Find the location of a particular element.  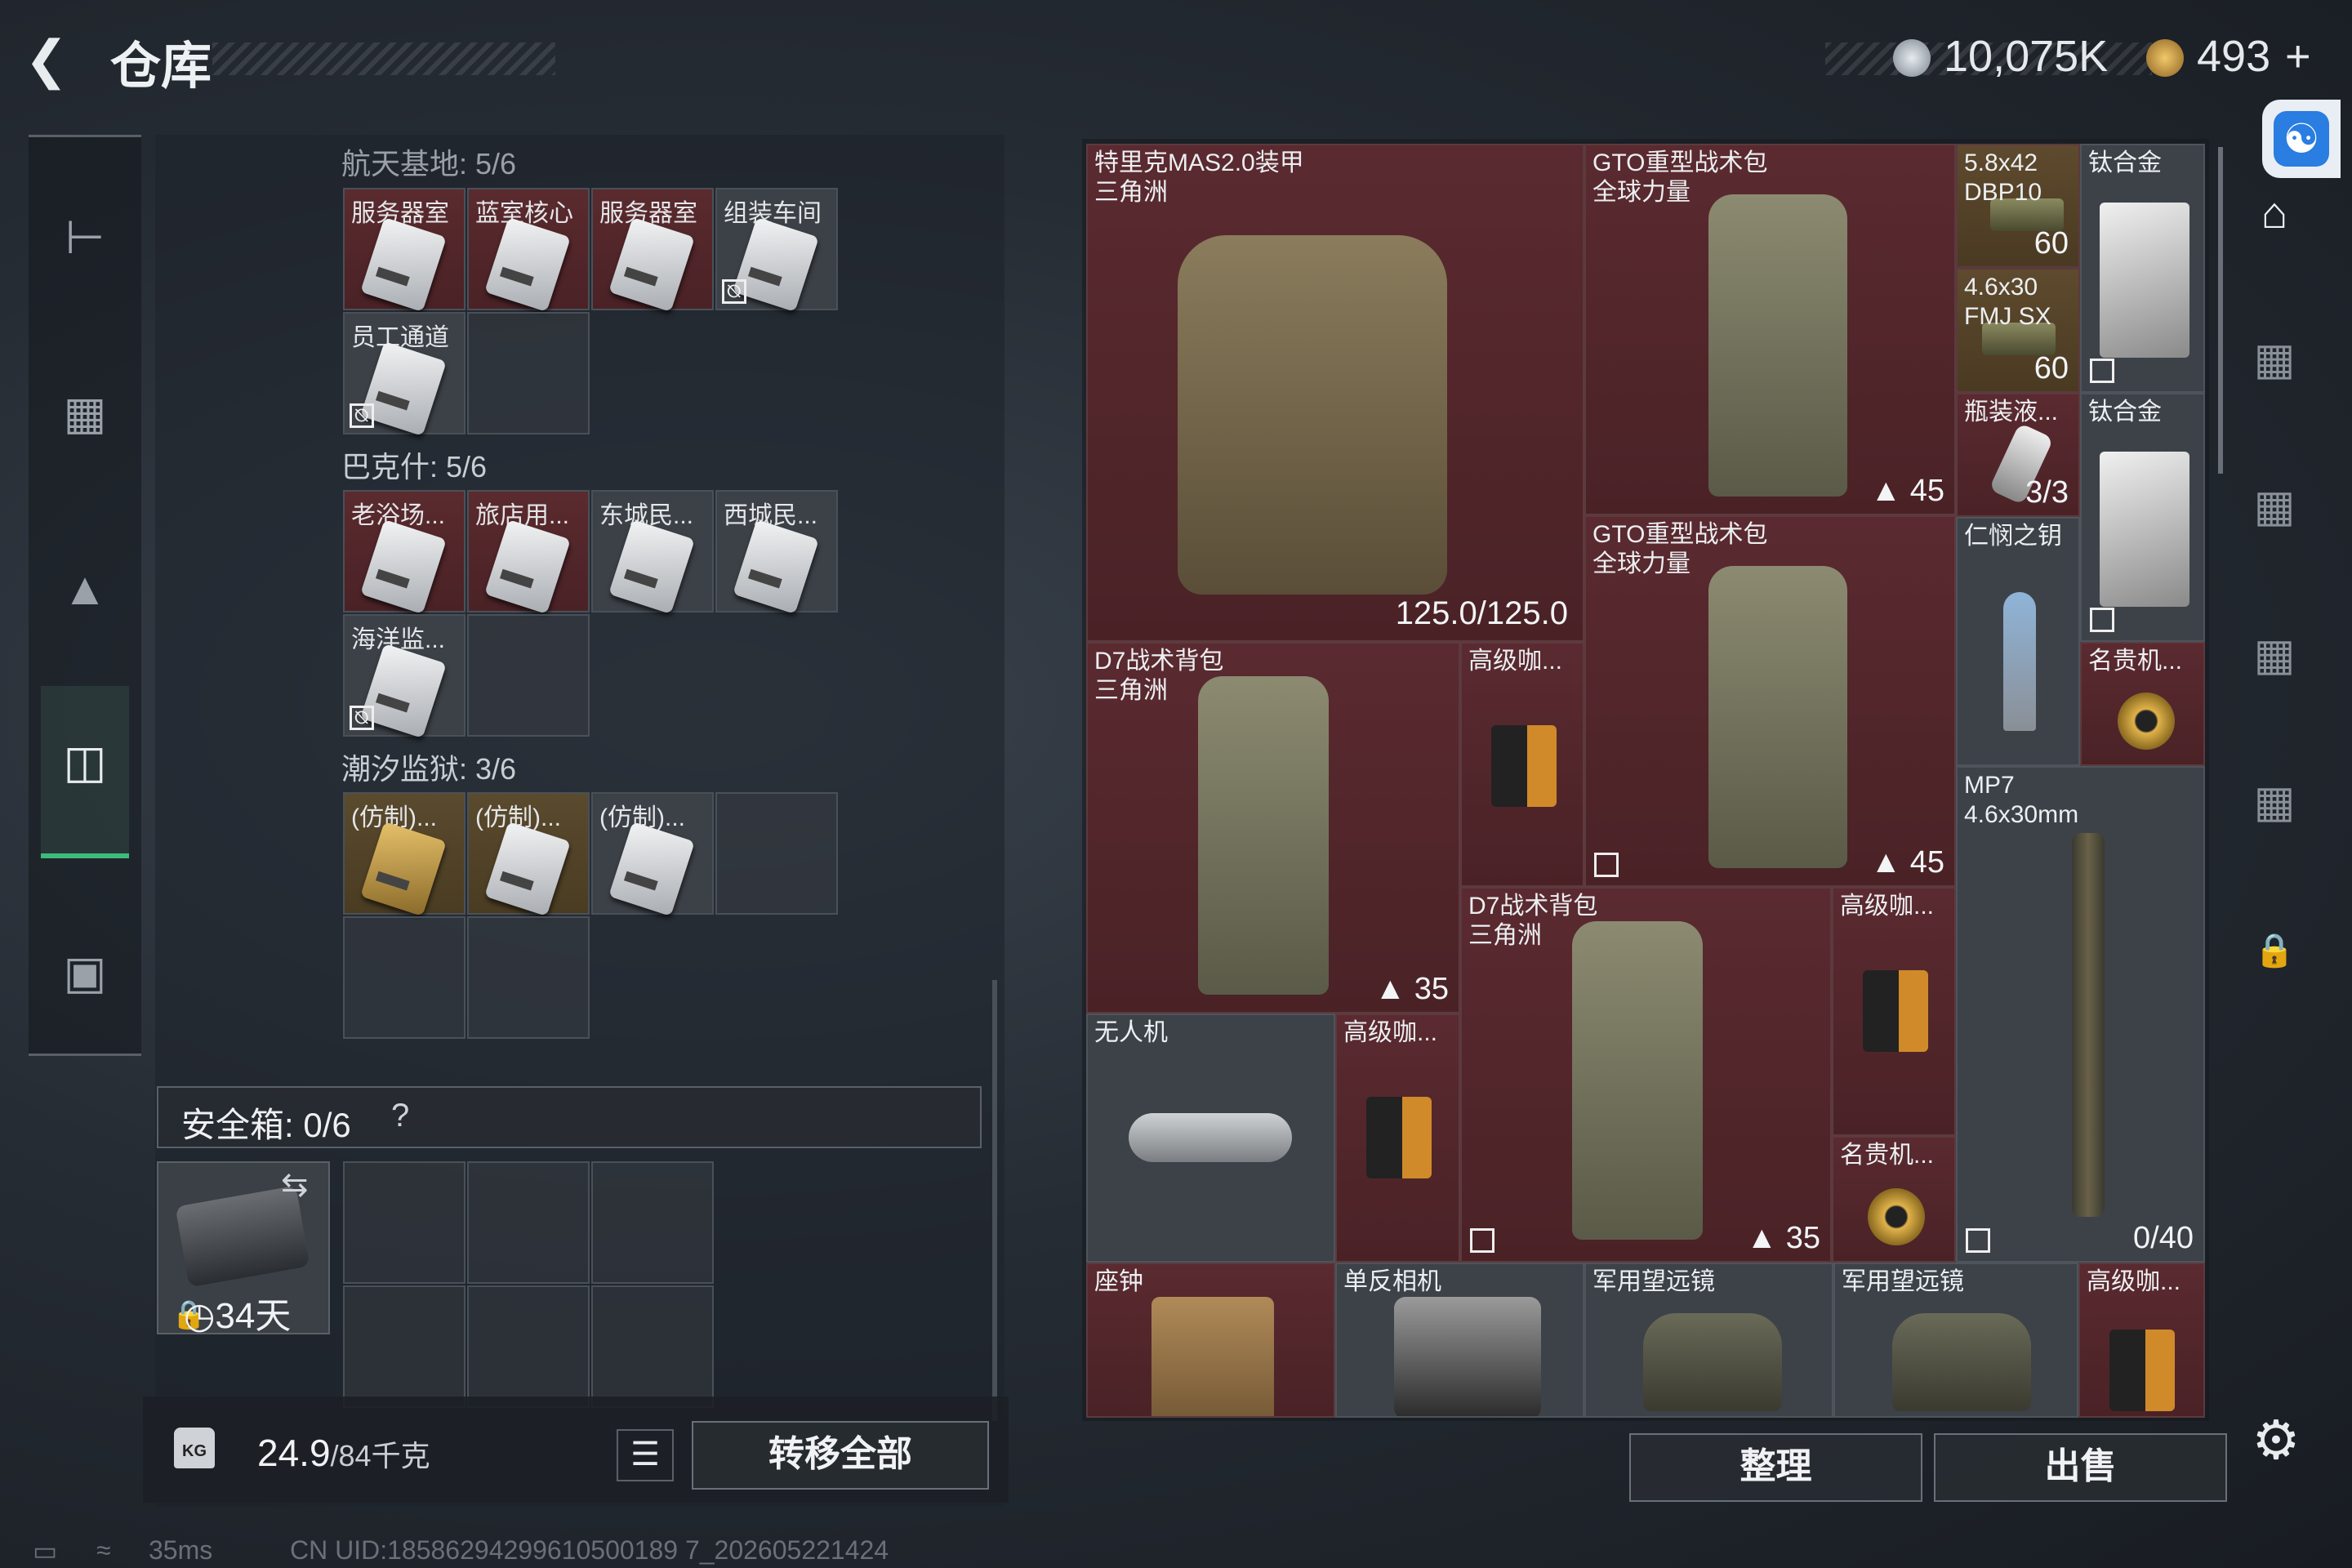

item-ammo-58x42: 5.8x42 DBP10 60 is located at coordinates (2018, 206).